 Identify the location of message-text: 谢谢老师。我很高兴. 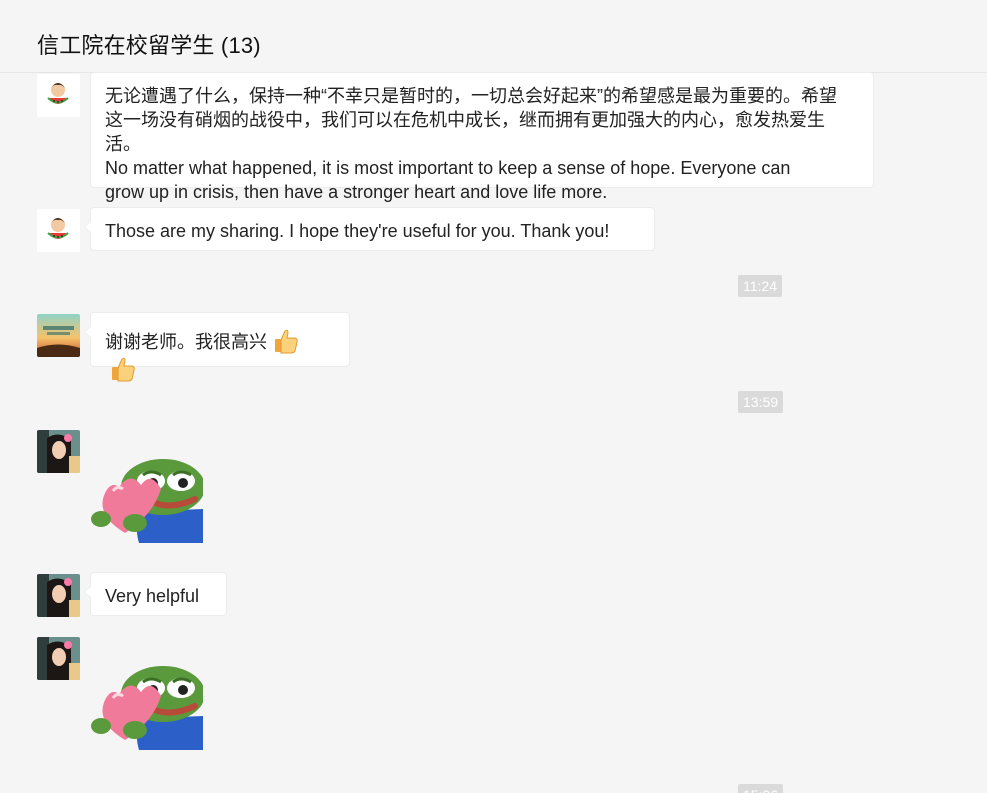
(186, 342).